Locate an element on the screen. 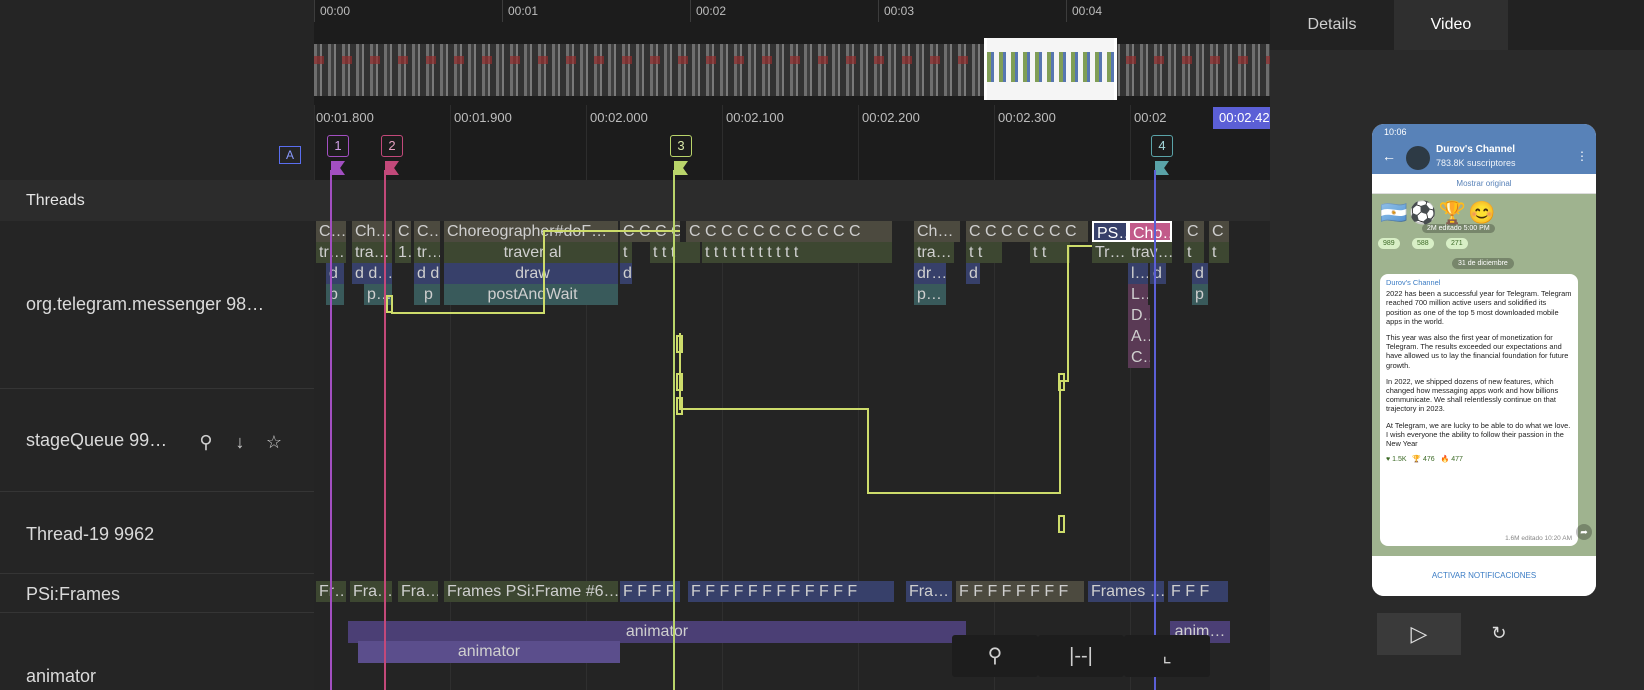 The height and width of the screenshot is (690, 1644). ruler-label: 00:02.300 is located at coordinates (1027, 117).